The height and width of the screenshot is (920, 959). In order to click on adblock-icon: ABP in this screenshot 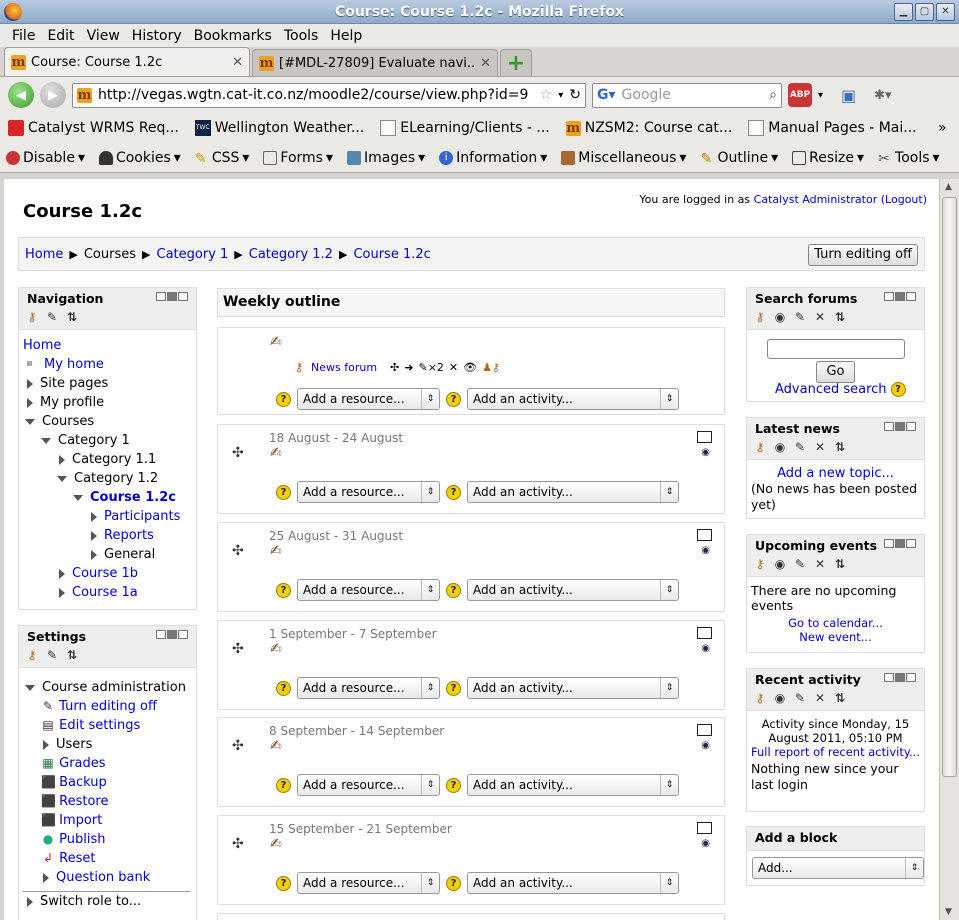, I will do `click(800, 95)`.